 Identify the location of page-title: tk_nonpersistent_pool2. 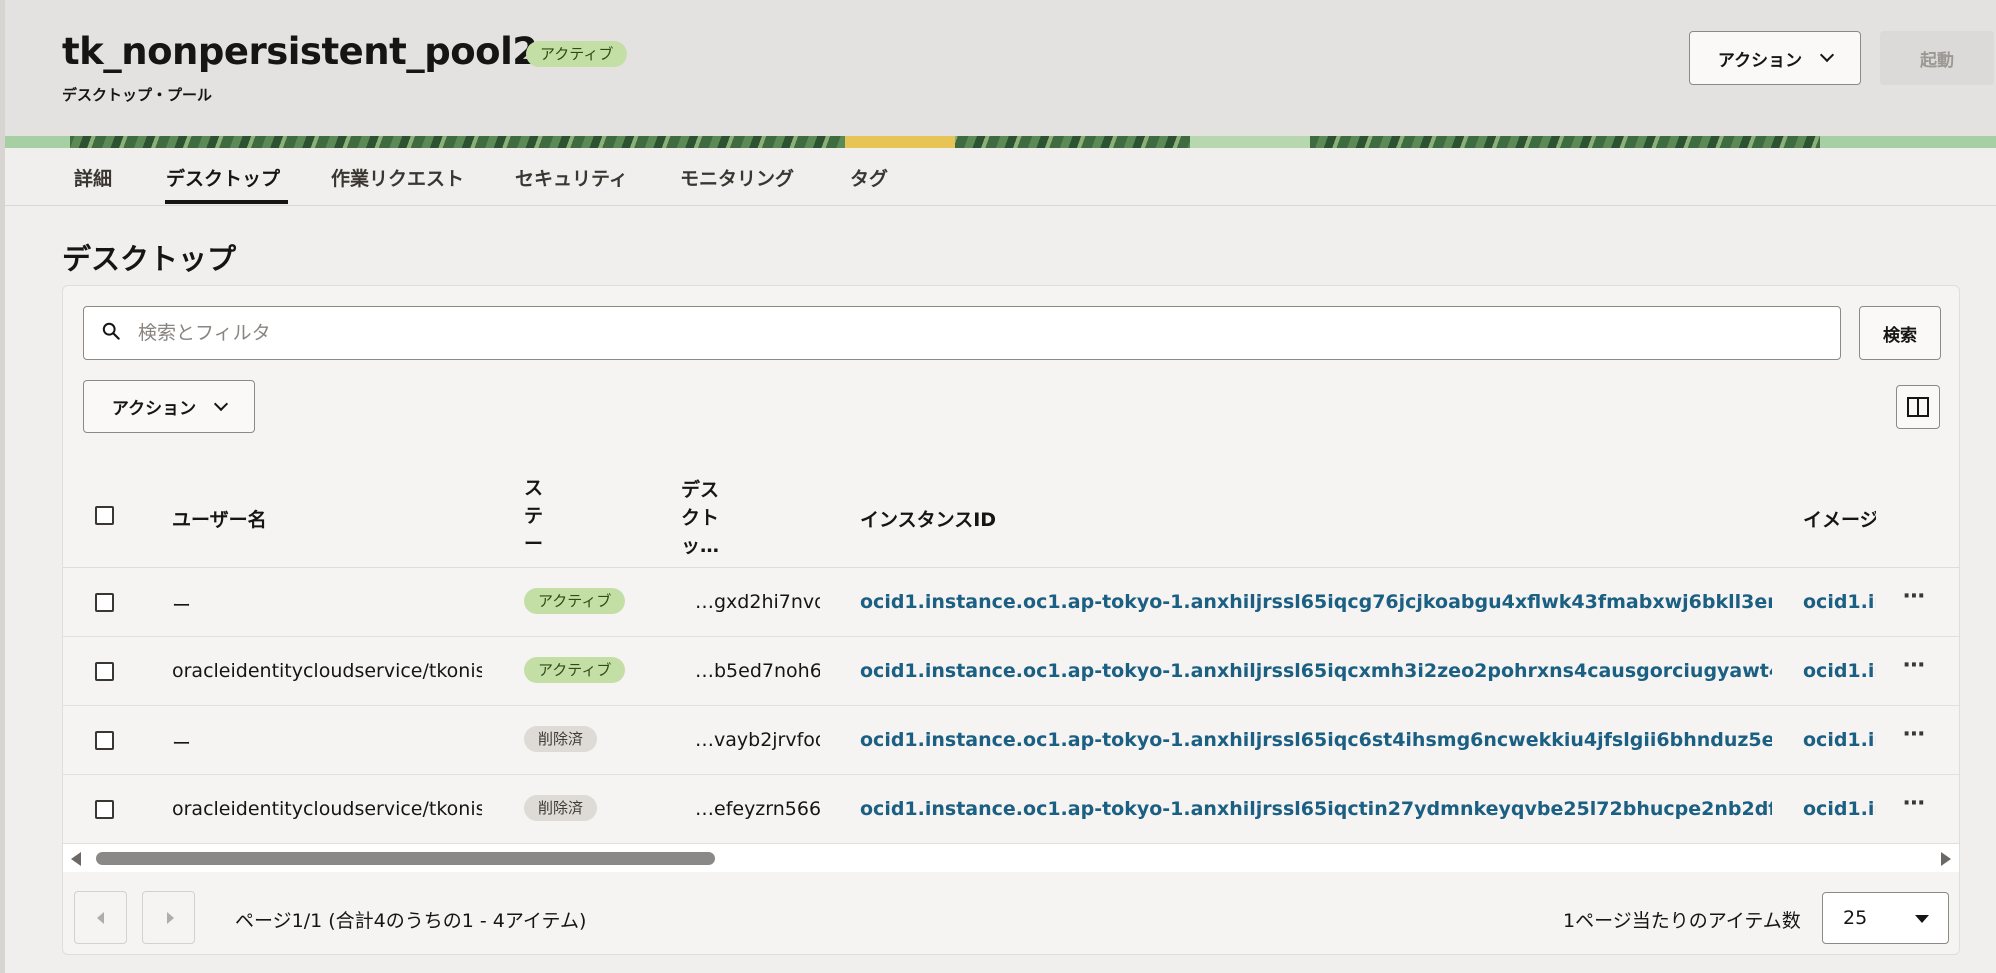
(300, 51).